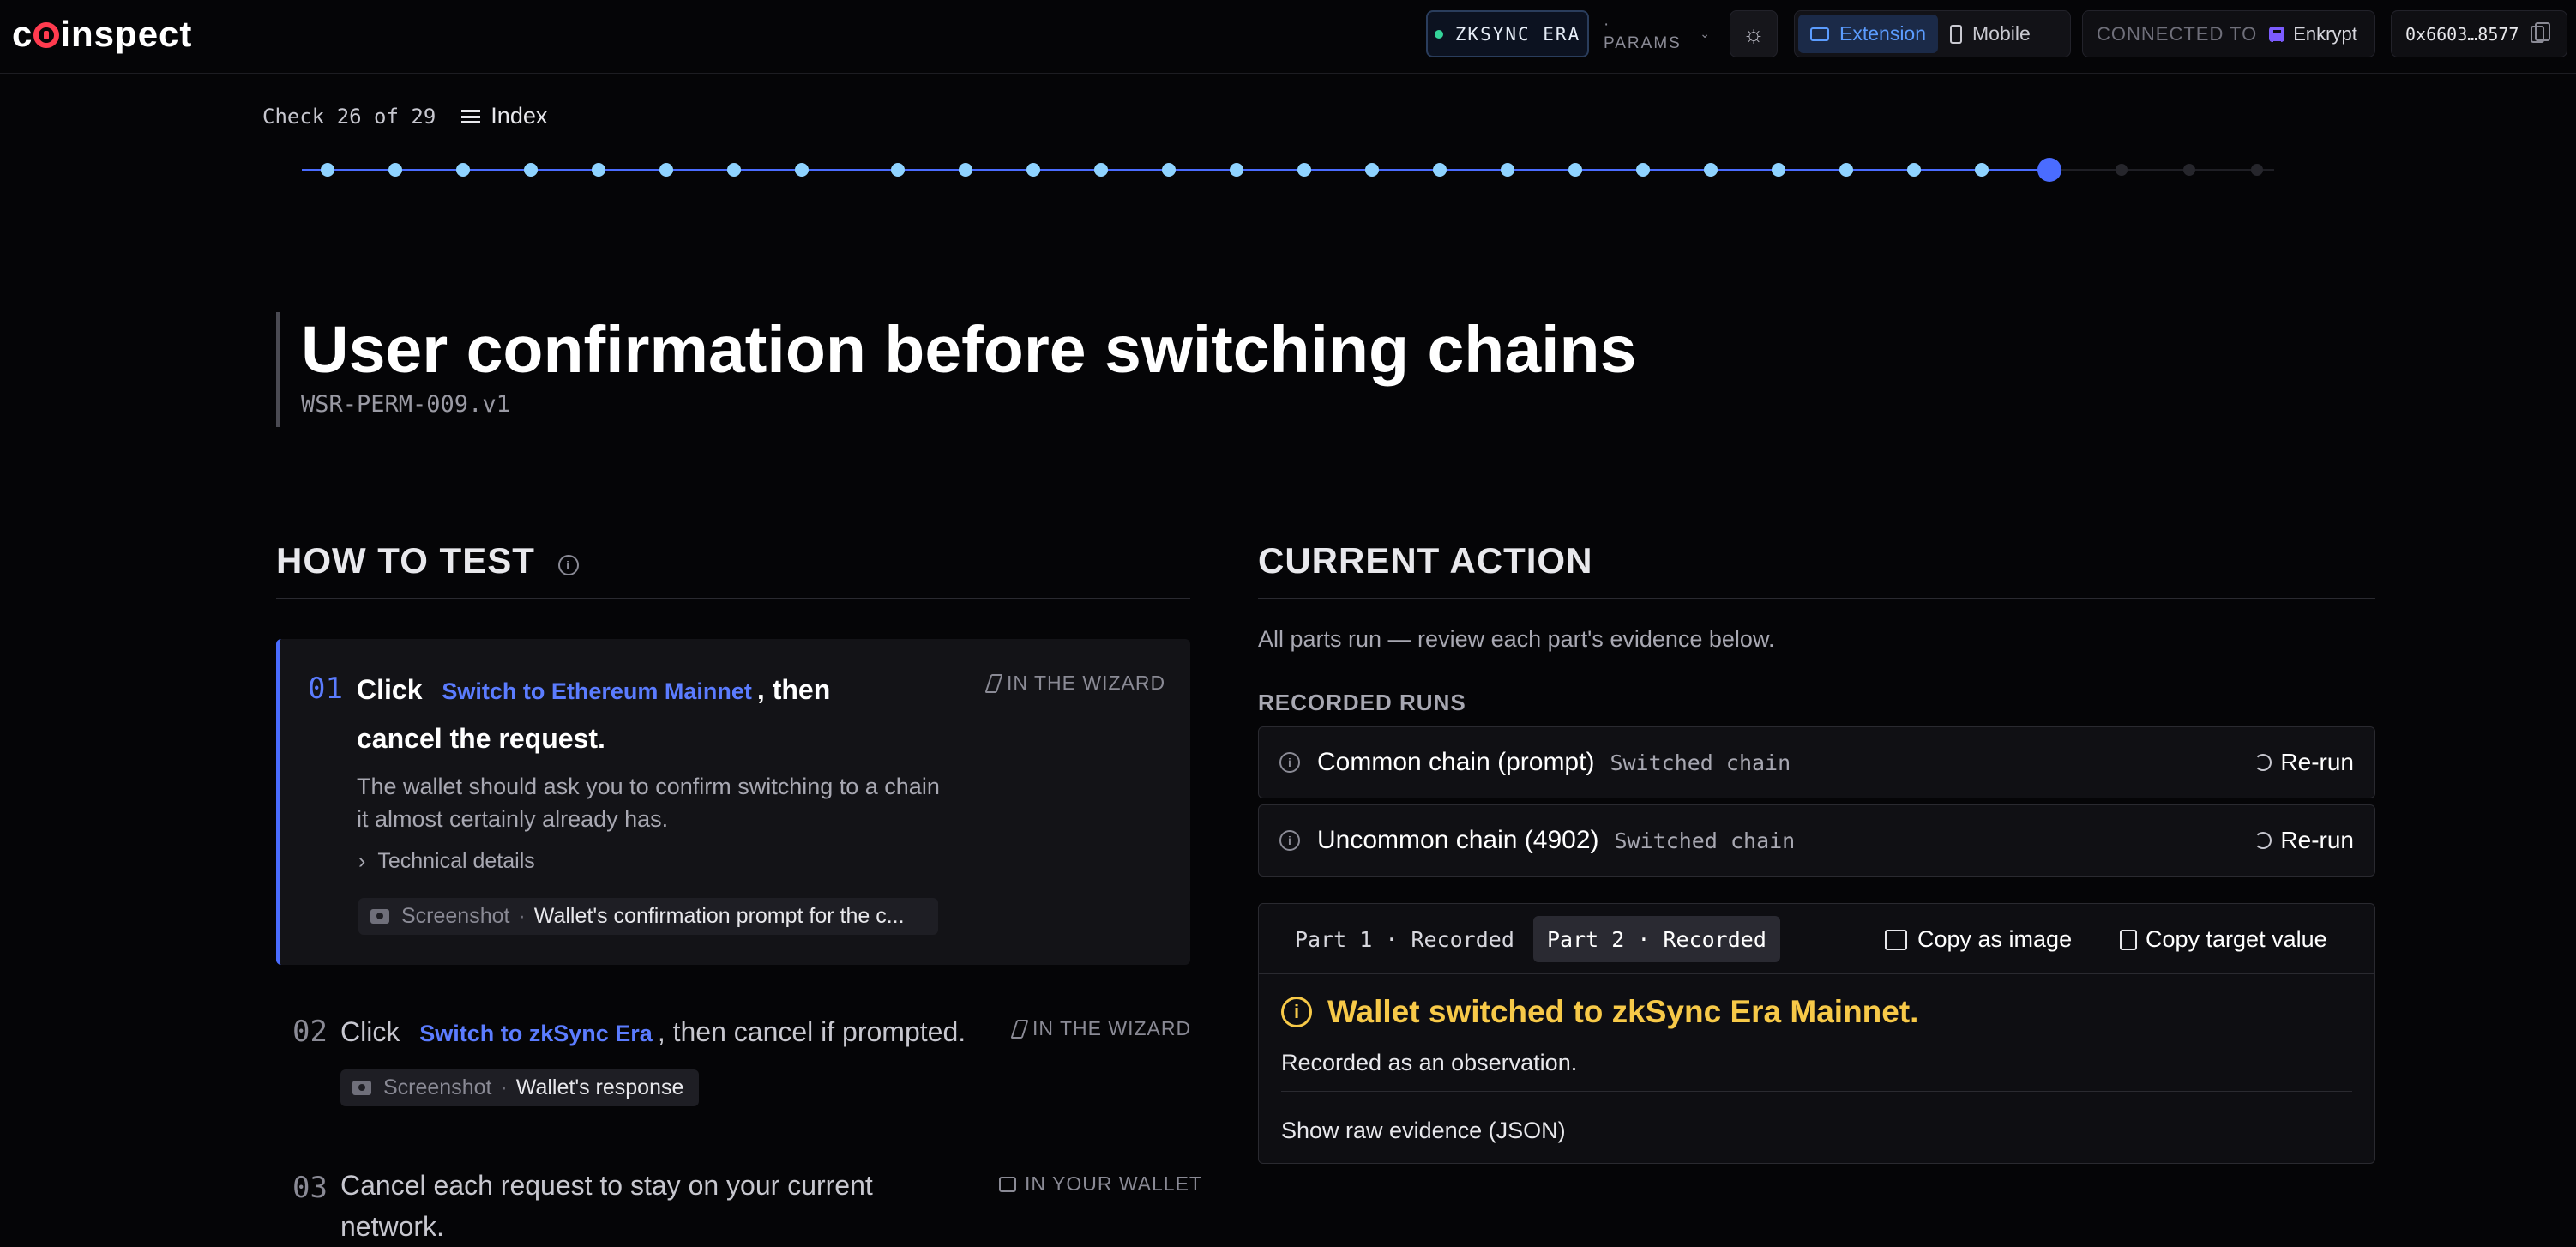 Image resolution: width=2576 pixels, height=1247 pixels. Describe the element at coordinates (1706, 33) in the screenshot. I see `chevron-down-icon: ⌄` at that location.